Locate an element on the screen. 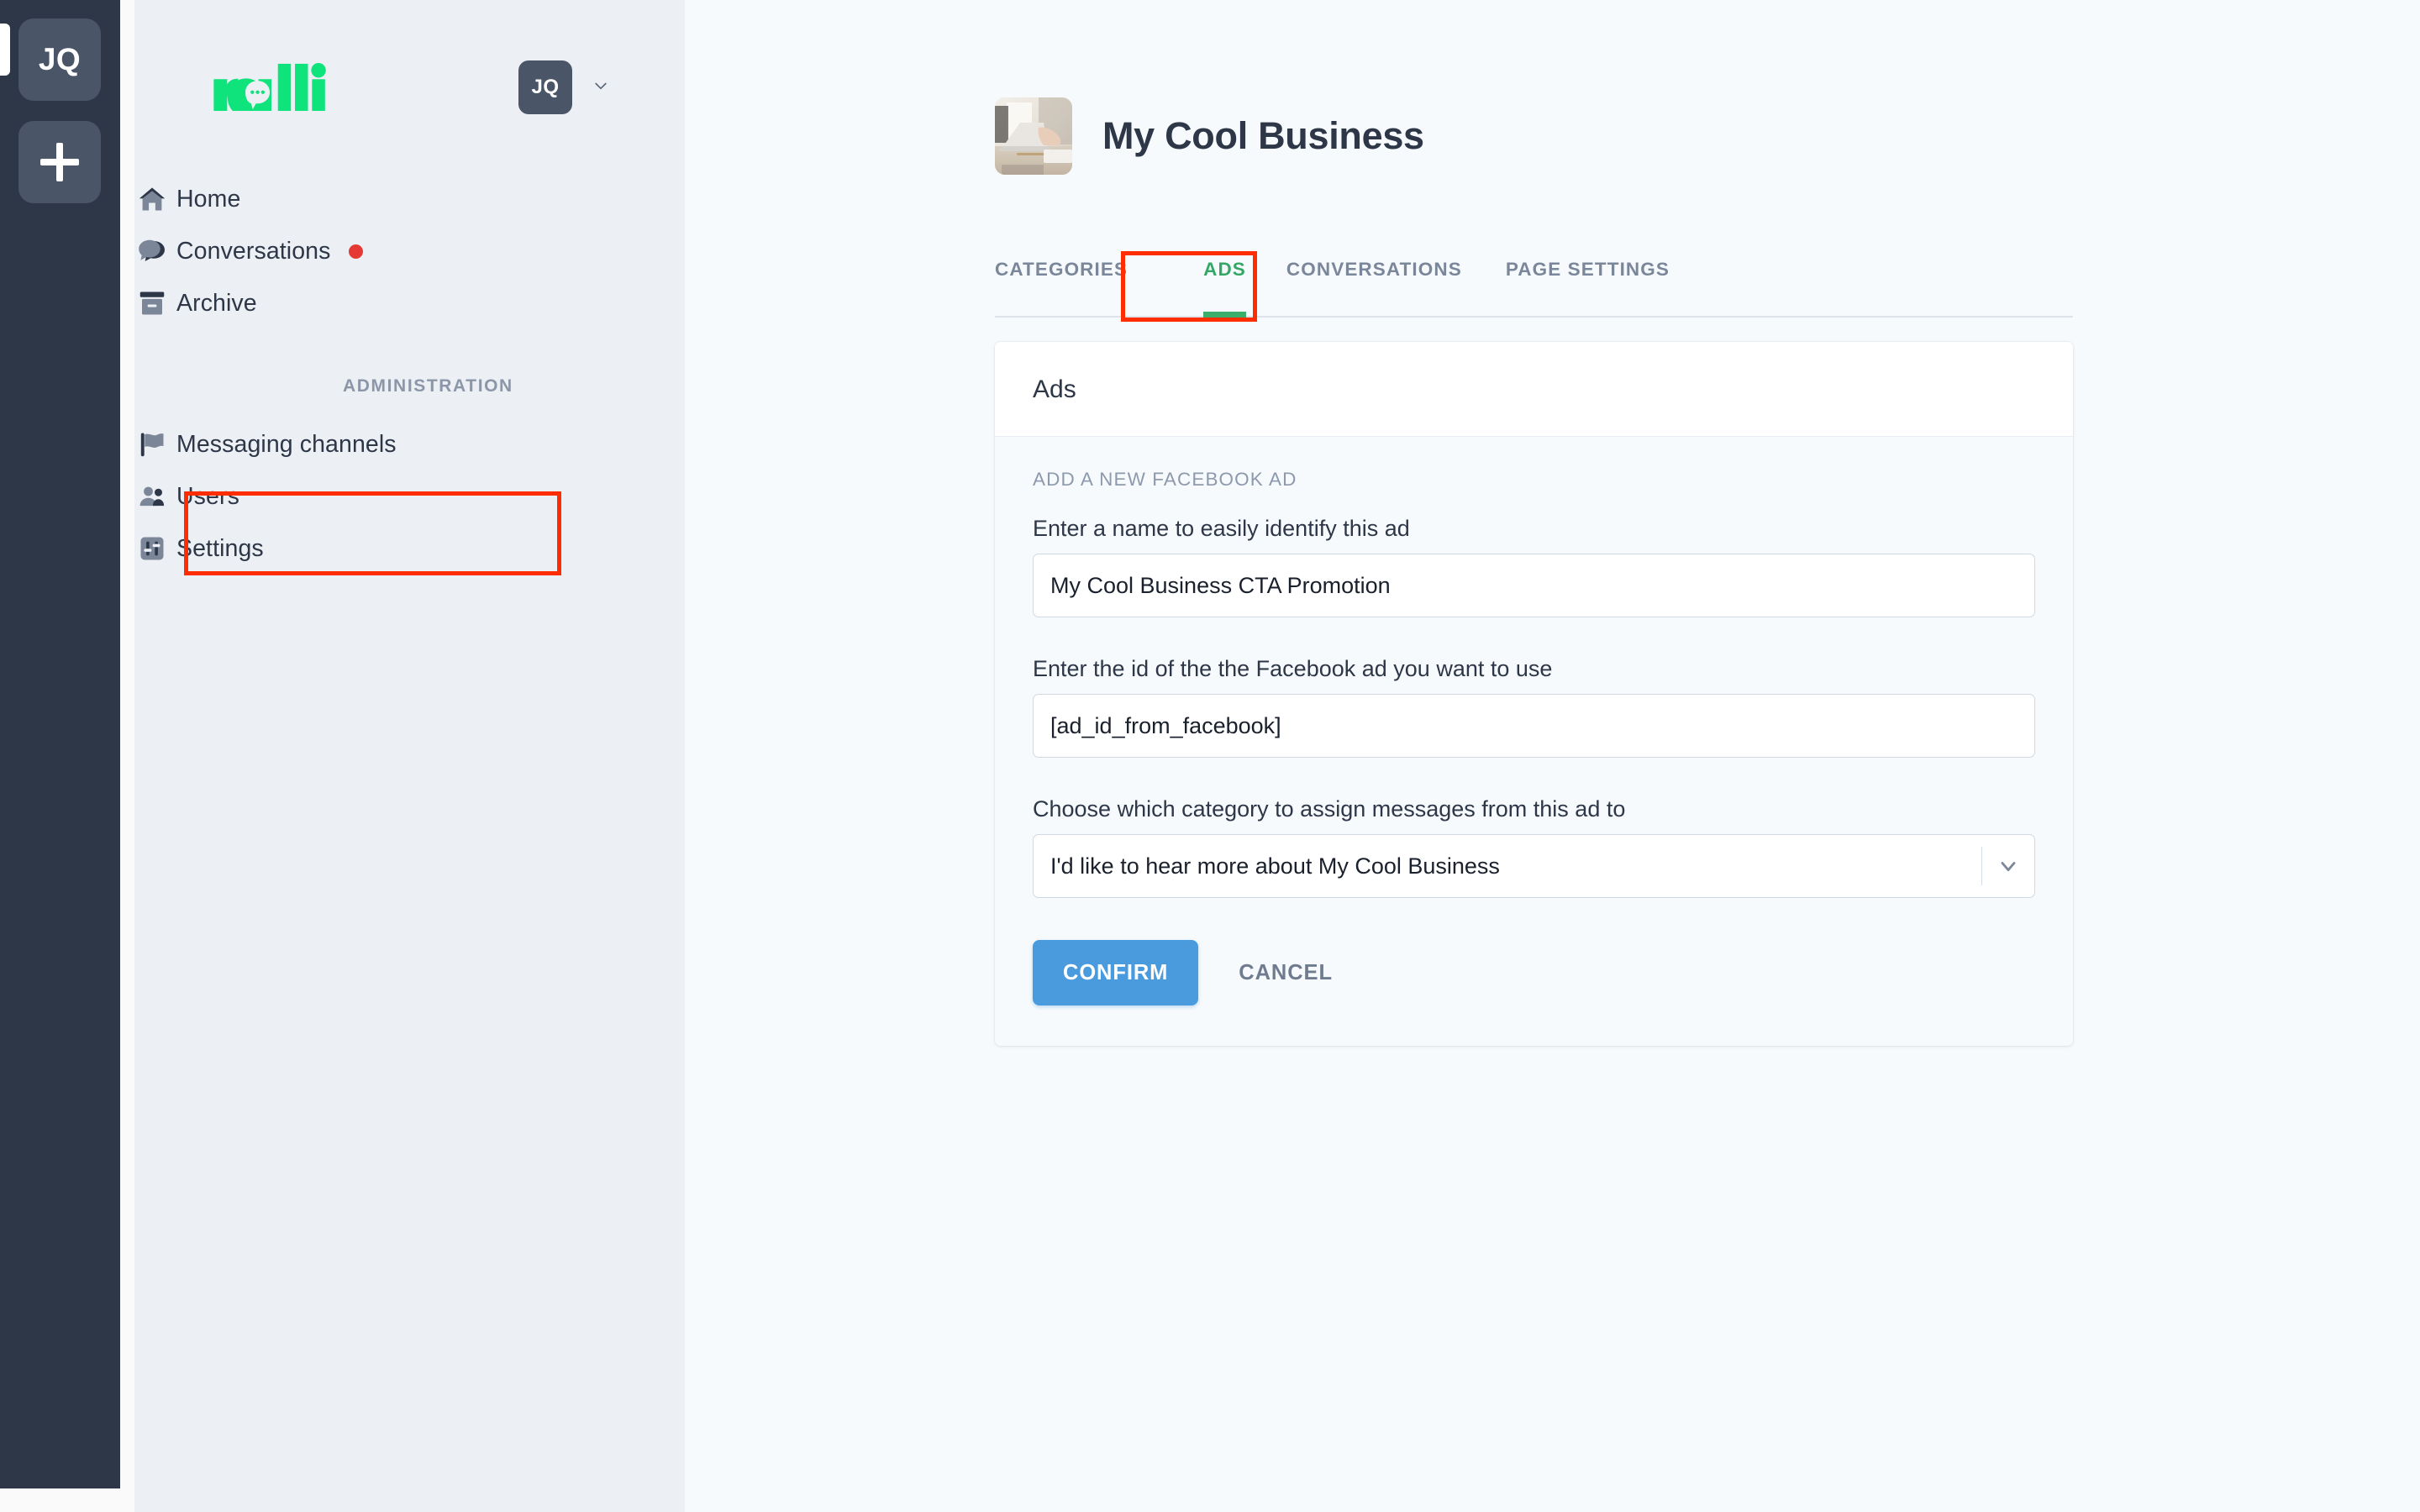 Image resolution: width=2420 pixels, height=1512 pixels. ralli-logo is located at coordinates (271, 86).